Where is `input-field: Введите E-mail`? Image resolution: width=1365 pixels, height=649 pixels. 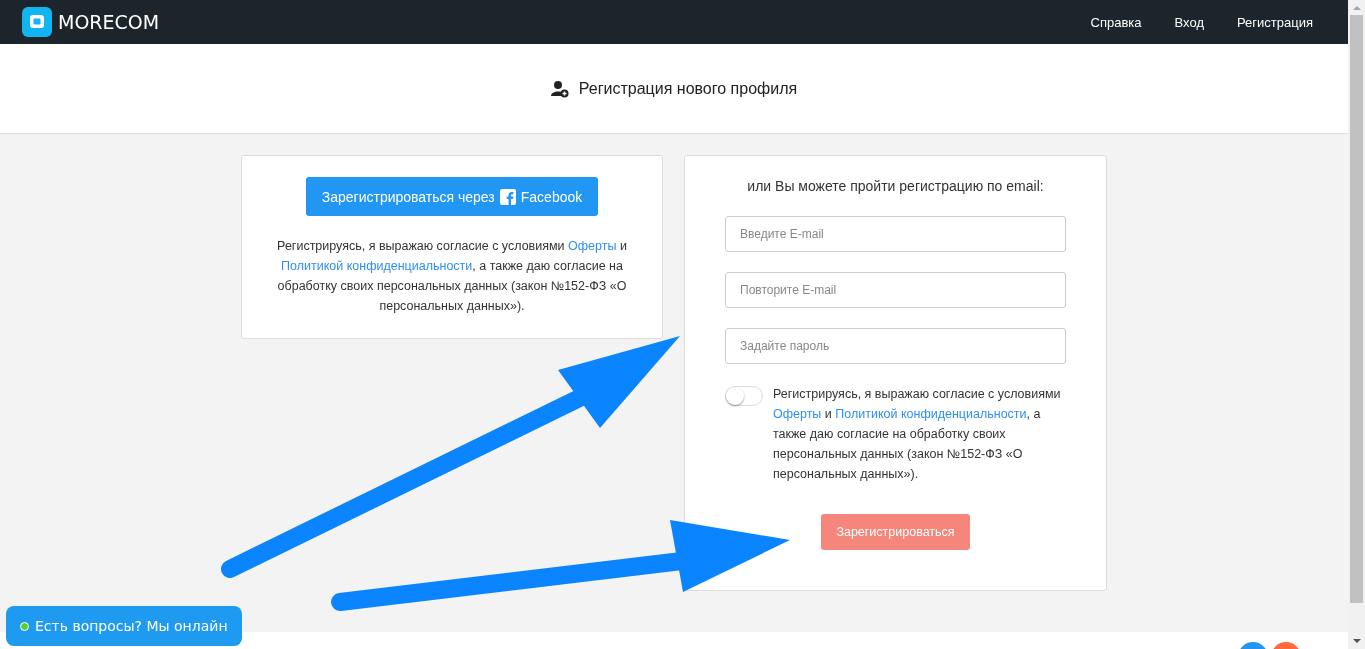
input-field: Введите E-mail is located at coordinates (895, 234).